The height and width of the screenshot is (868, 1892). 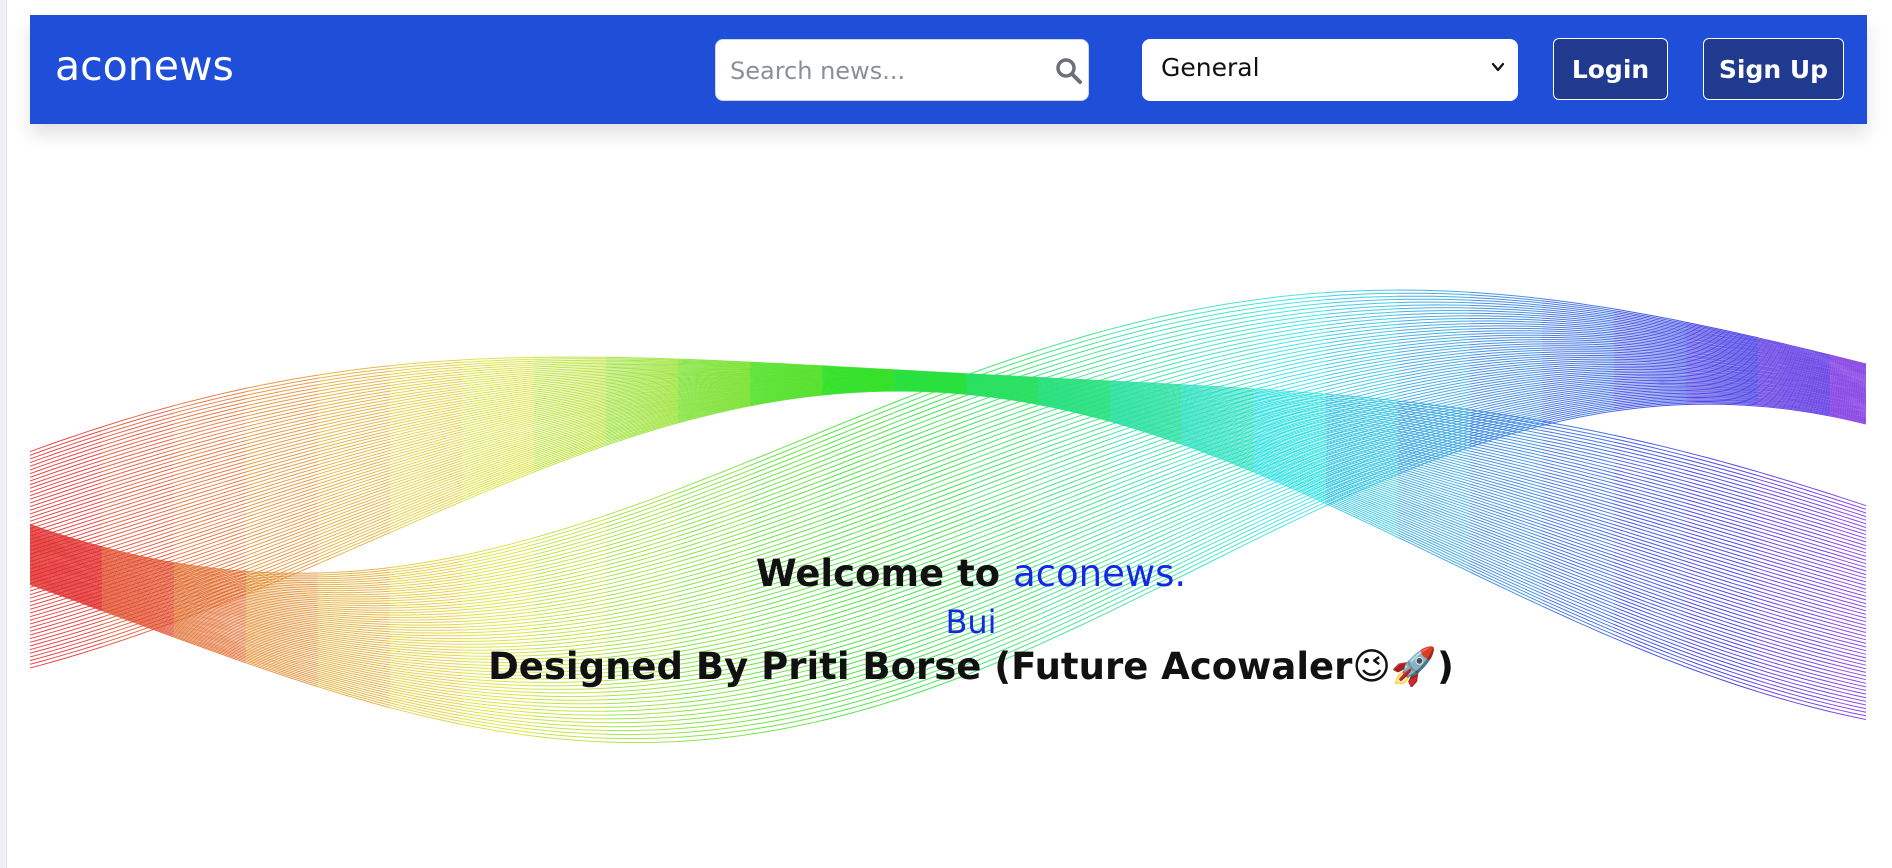 What do you see at coordinates (144, 66) in the screenshot?
I see `brand-logo: aconews` at bounding box center [144, 66].